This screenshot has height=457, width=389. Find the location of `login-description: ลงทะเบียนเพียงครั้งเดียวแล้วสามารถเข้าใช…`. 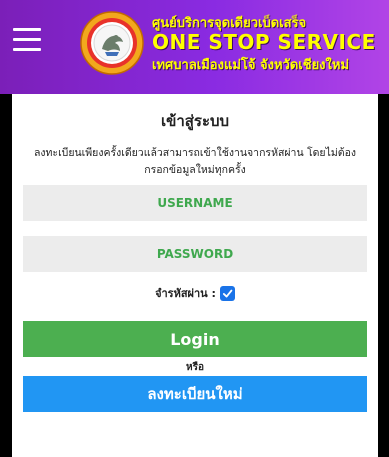

login-description: ลงทะเบียนเพียงครั้งเดียวแล้วสามารถเข้าใช… is located at coordinates (195, 161).